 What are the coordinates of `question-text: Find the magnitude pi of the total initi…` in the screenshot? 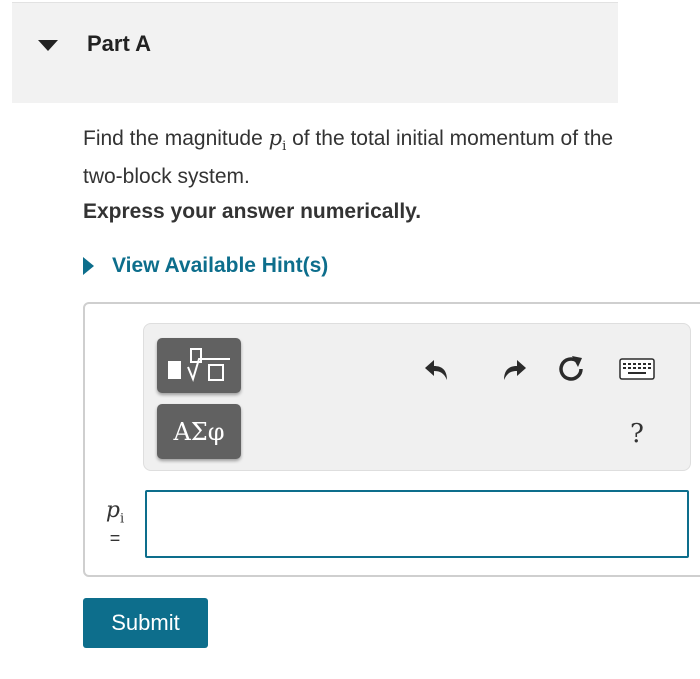 It's located at (353, 157).